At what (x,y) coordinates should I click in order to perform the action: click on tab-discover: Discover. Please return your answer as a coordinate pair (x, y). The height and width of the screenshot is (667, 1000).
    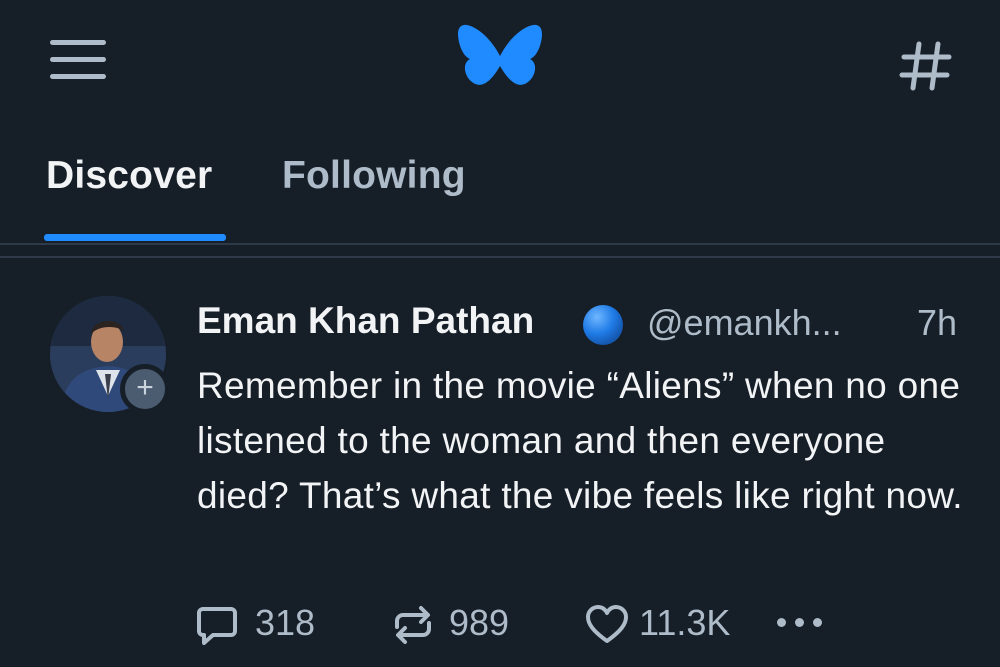
    Looking at the image, I should click on (129, 176).